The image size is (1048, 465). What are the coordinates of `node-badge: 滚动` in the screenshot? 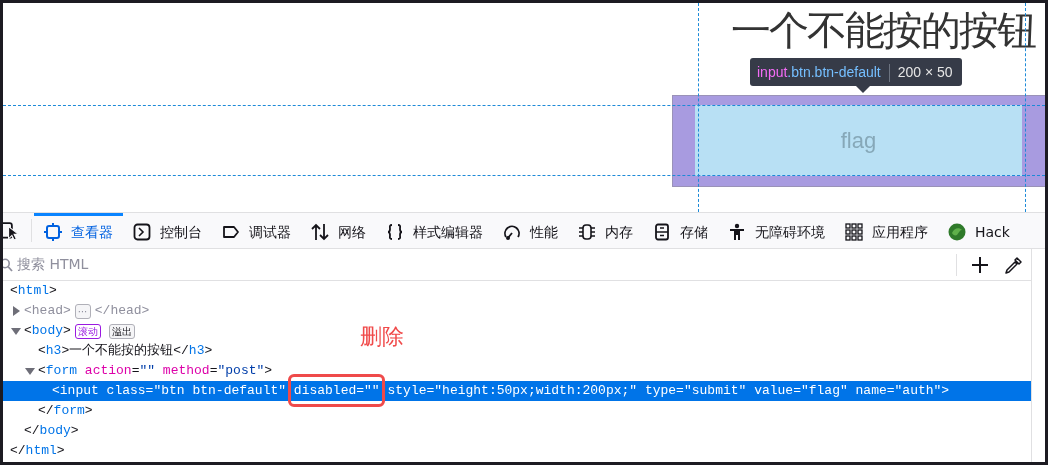 It's located at (87, 331).